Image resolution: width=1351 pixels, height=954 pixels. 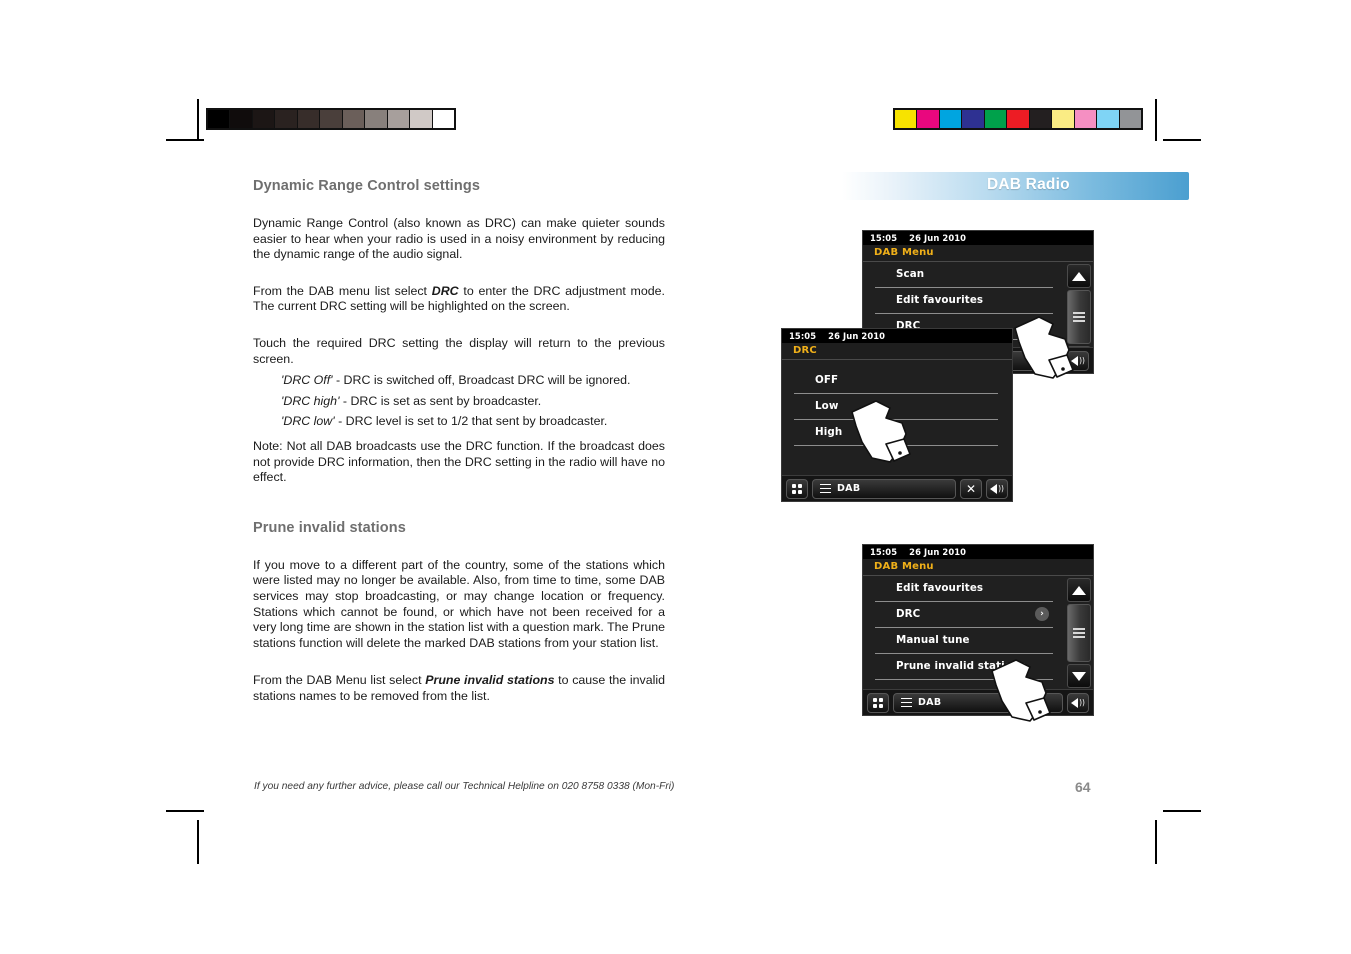 I want to click on drc-option-high: High, so click(x=896, y=433).